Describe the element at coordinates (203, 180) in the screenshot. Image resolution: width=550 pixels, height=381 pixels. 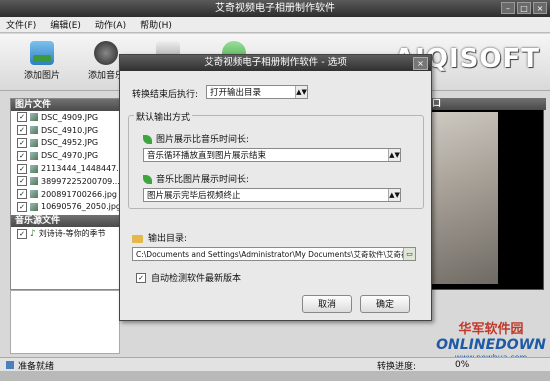
I see `music-longer-label: 音乐比图片展示时间长:` at that location.